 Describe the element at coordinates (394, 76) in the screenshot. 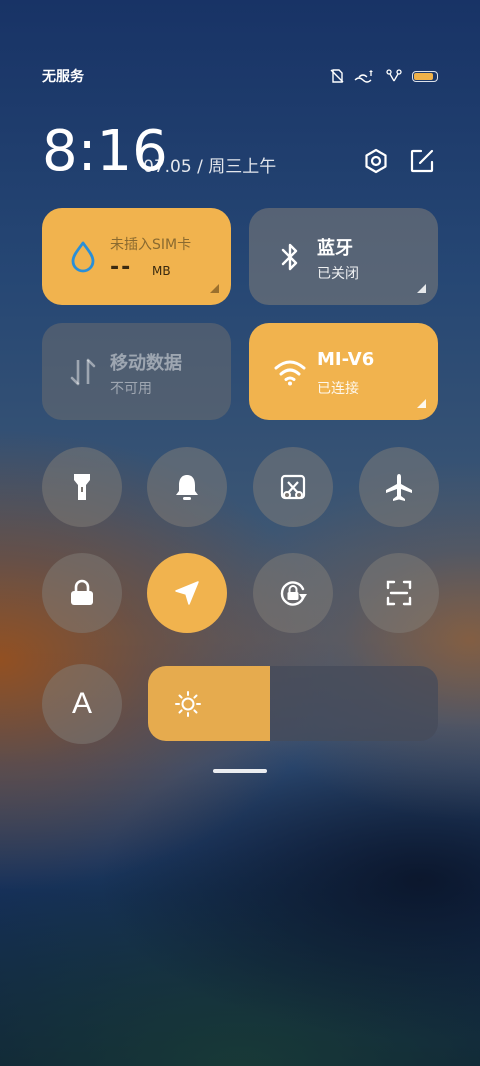

I see `cellular-signal-icon` at that location.